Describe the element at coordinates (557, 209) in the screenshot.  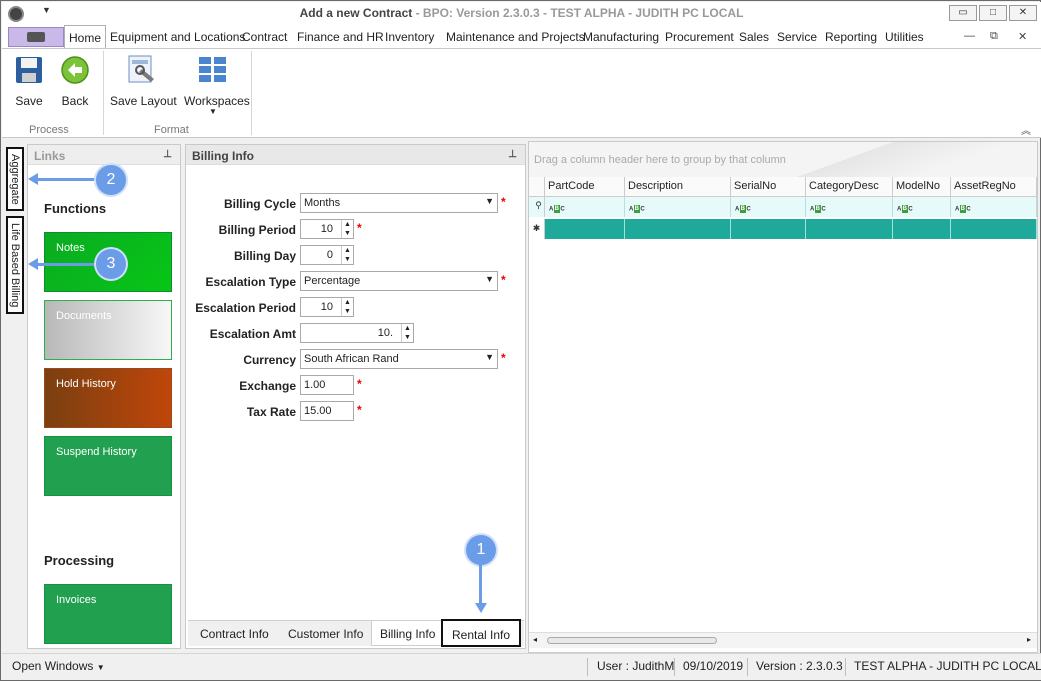
I see `abc-filter-icon: ABC` at that location.